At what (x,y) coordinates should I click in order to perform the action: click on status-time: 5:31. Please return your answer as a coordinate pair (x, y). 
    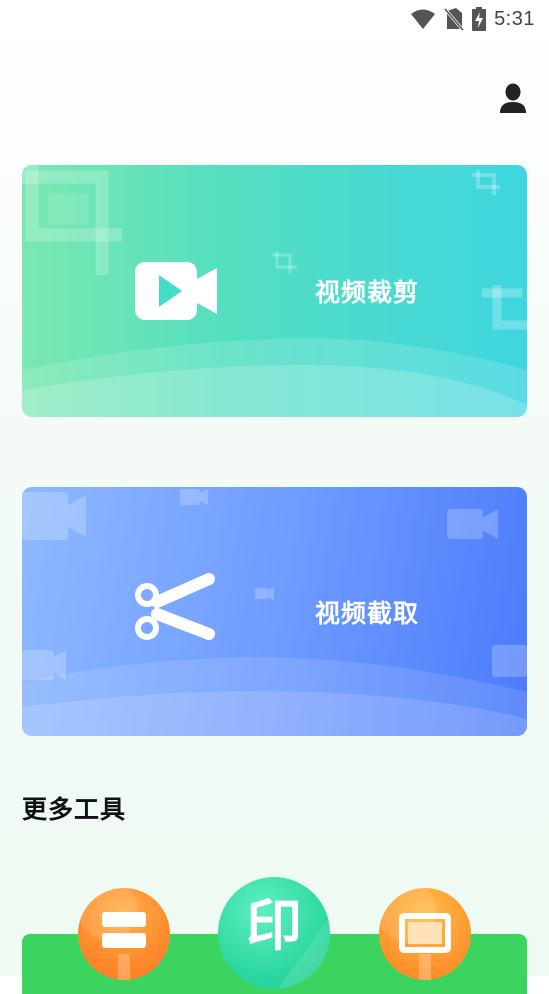
    Looking at the image, I should click on (514, 18).